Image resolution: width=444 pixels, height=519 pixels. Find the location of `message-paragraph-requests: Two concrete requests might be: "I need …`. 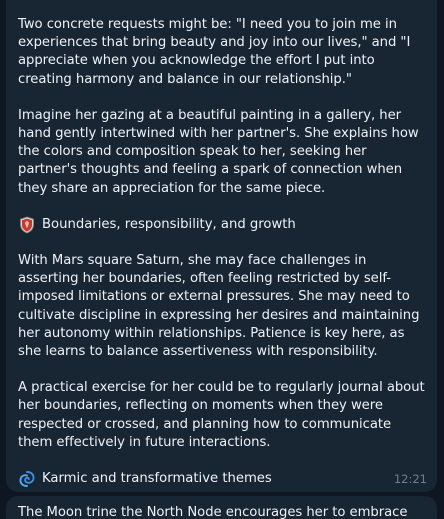

message-paragraph-requests: Two concrete requests might be: "I need … is located at coordinates (214, 52).